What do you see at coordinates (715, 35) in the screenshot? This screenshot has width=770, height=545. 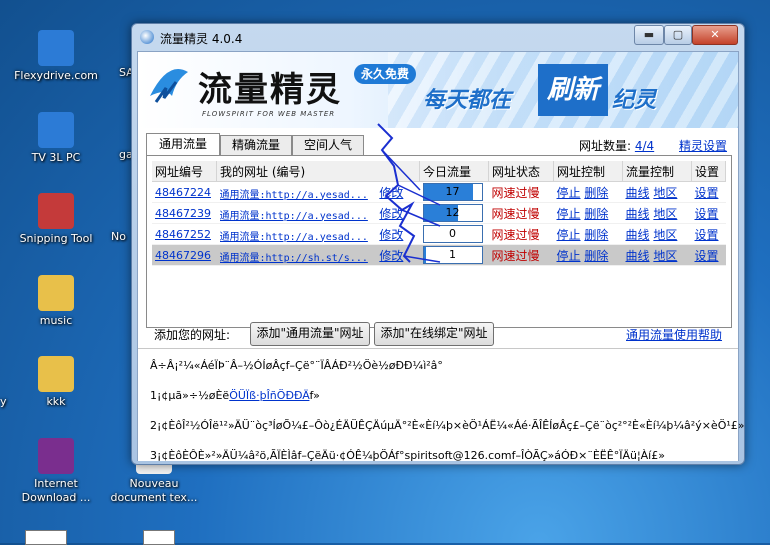 I see `close-button: ✕` at bounding box center [715, 35].